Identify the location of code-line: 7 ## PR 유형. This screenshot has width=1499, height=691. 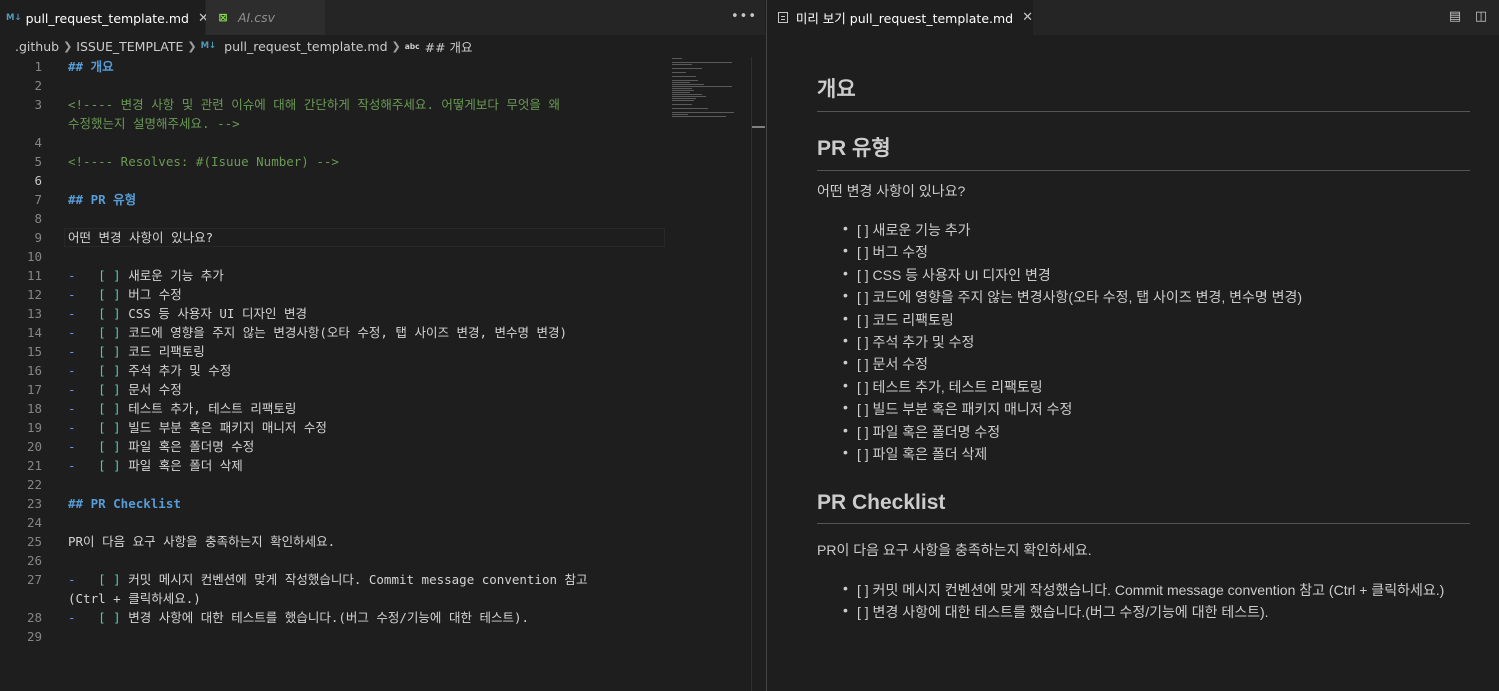
(332, 199).